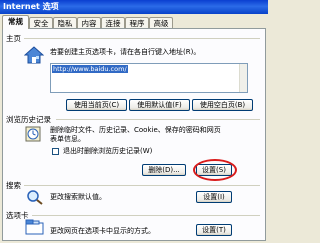  Describe the element at coordinates (90, 69) in the screenshot. I see `homepage-url-text: http://www.baidu.com/` at that location.